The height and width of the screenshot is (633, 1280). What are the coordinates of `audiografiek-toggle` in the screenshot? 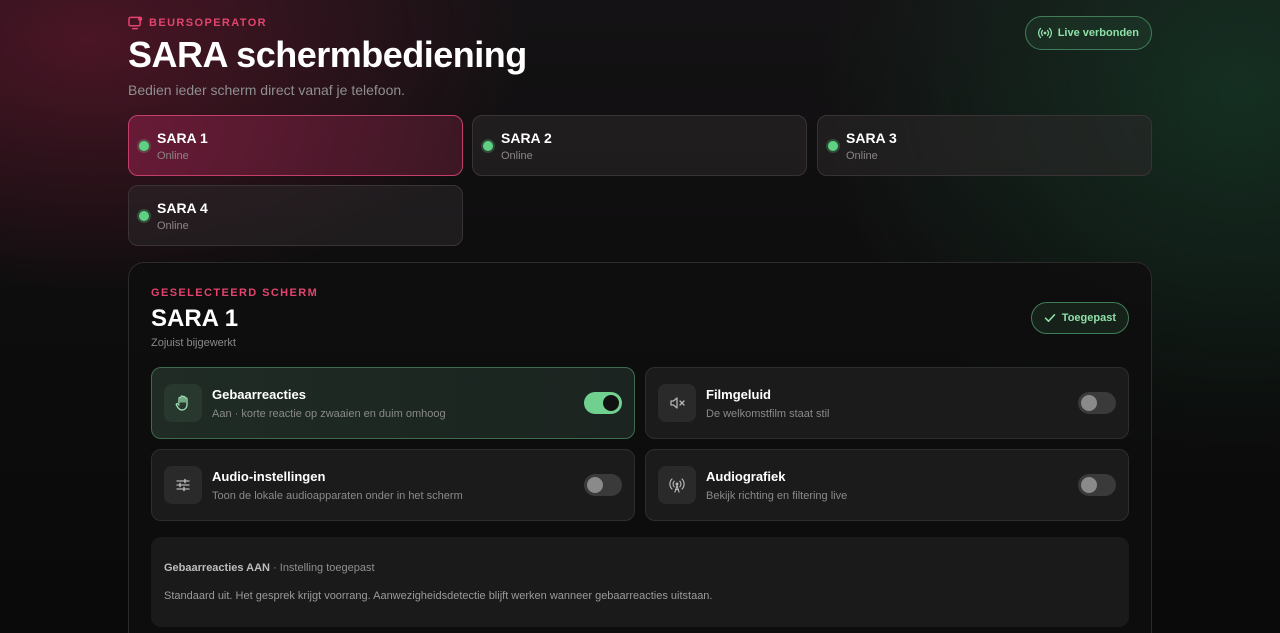 It's located at (1097, 485).